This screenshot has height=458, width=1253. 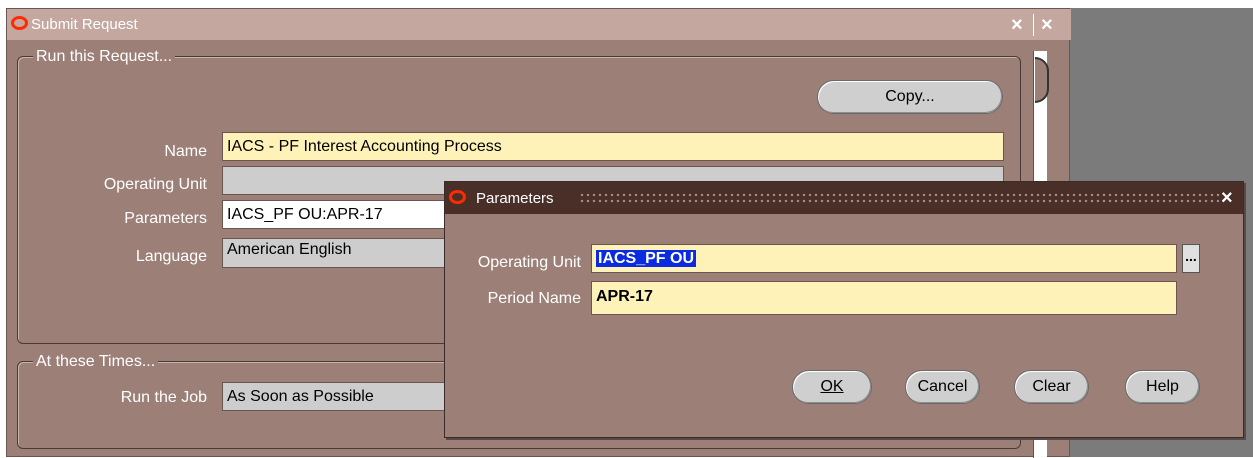 What do you see at coordinates (84, 24) in the screenshot?
I see `window-title: Submit Request` at bounding box center [84, 24].